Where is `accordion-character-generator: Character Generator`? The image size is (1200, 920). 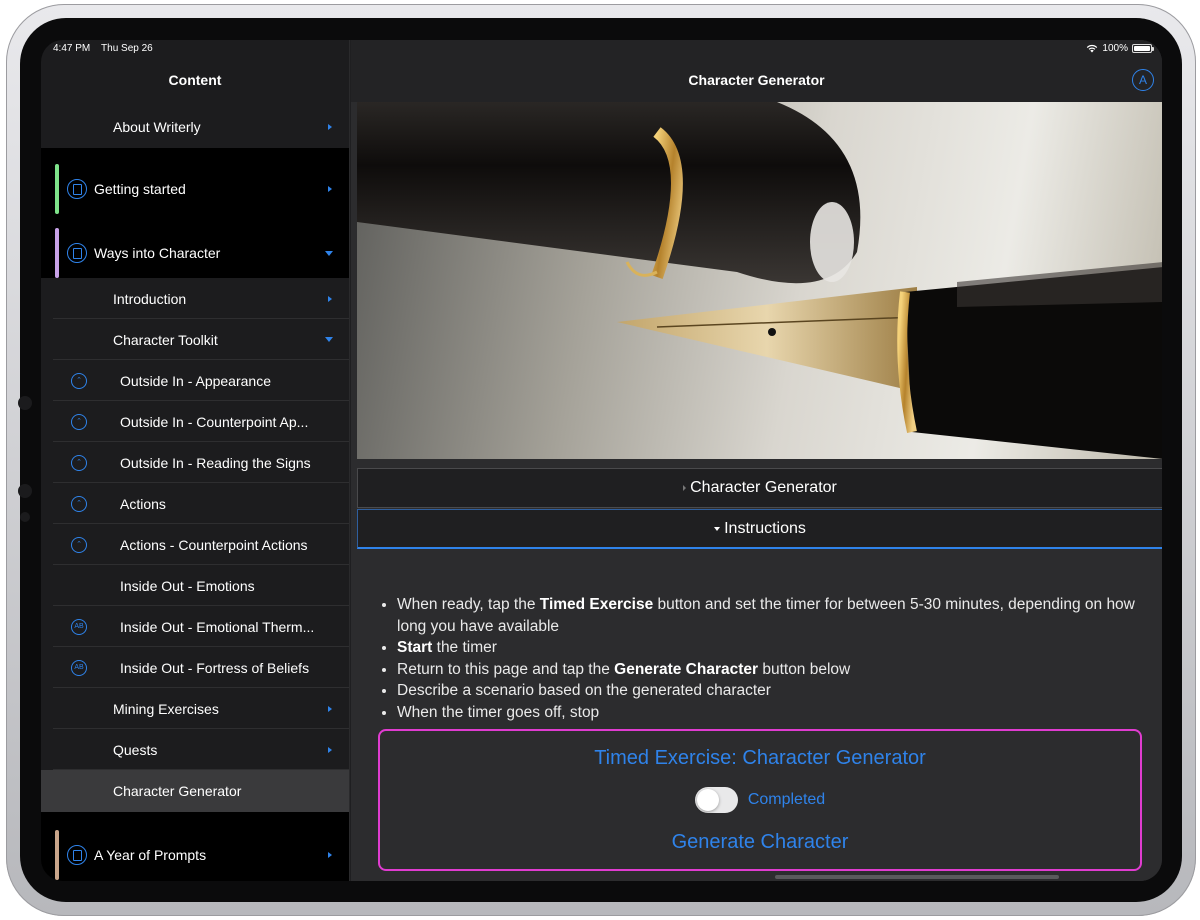 accordion-character-generator: Character Generator is located at coordinates (759, 488).